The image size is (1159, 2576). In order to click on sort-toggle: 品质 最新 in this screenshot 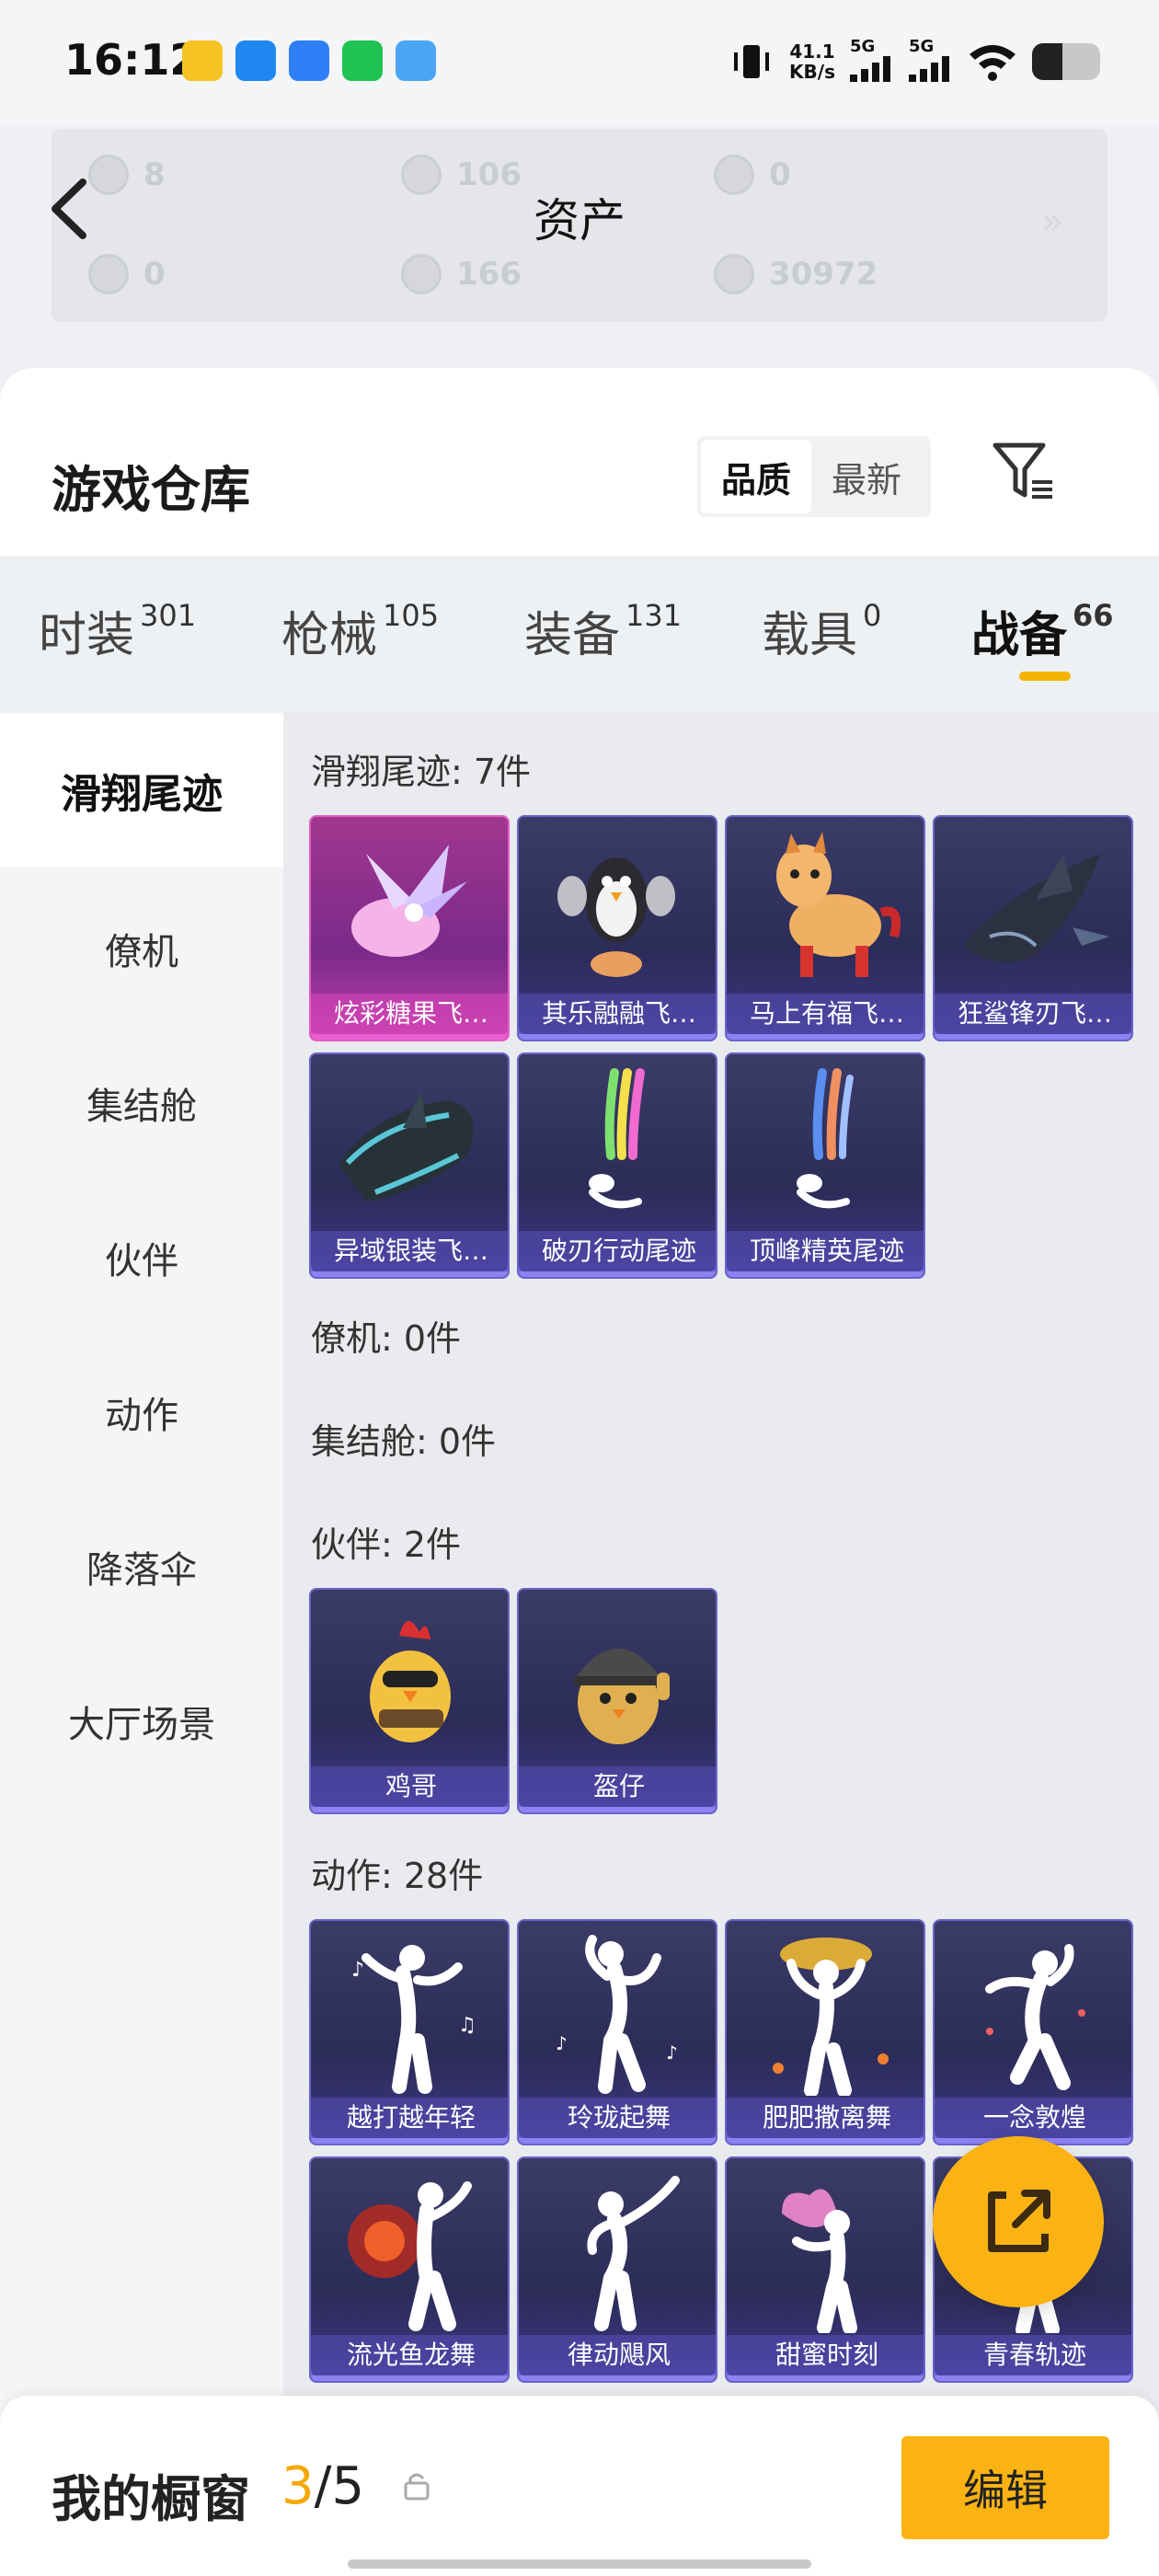, I will do `click(814, 476)`.